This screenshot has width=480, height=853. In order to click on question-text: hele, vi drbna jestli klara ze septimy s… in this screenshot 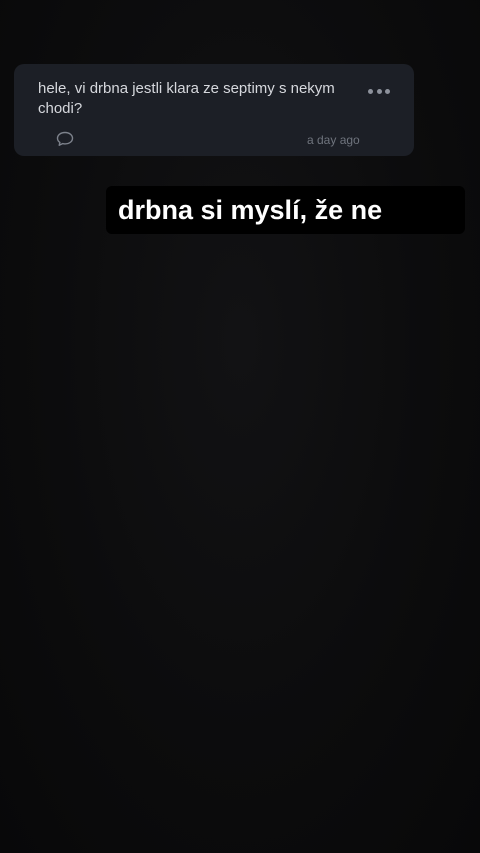, I will do `click(186, 98)`.